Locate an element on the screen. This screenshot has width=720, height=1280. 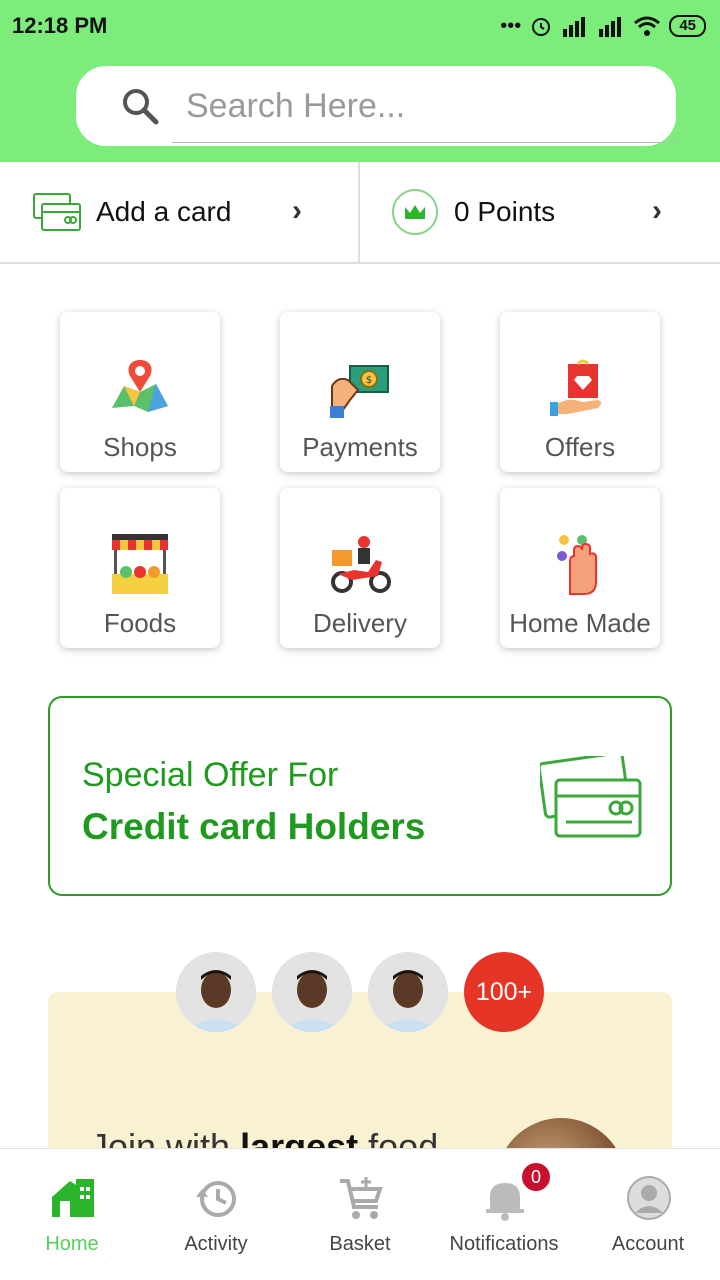
nav-label: Basket is located at coordinates (360, 1244).